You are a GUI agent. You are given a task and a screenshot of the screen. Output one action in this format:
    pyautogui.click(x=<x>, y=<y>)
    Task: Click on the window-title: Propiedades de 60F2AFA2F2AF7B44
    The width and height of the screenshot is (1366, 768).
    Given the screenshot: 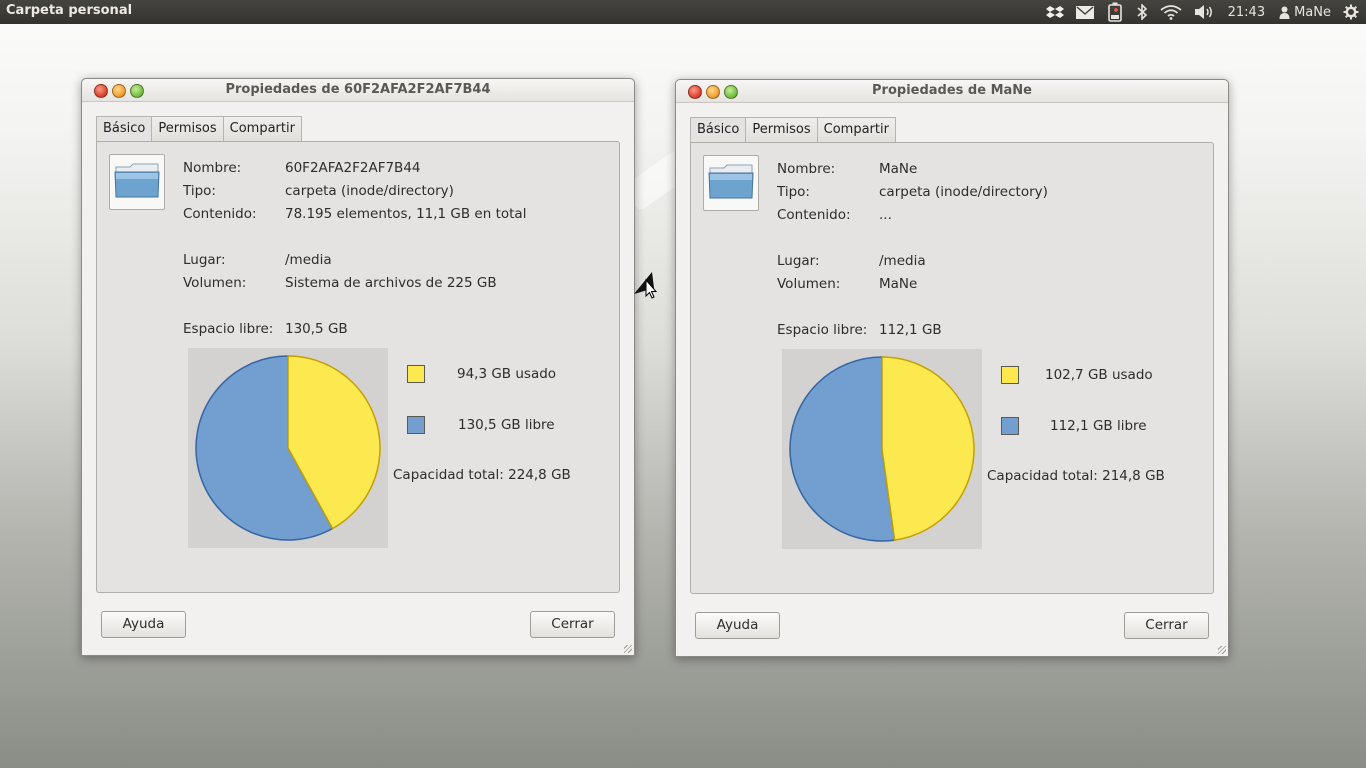 What is the action you would take?
    pyautogui.click(x=358, y=89)
    